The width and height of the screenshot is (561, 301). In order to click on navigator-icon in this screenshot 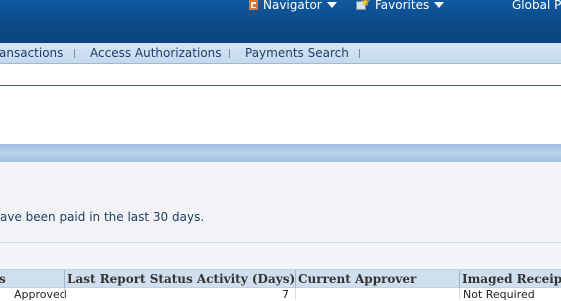, I will do `click(253, 5)`.